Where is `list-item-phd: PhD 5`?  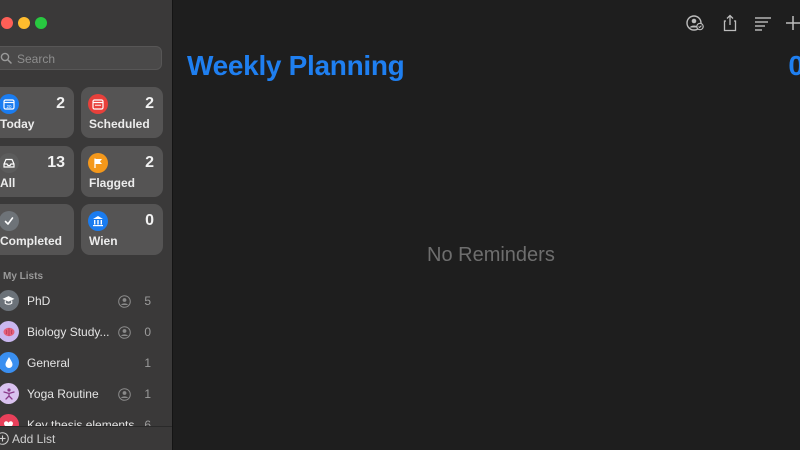 list-item-phd: PhD 5 is located at coordinates (86, 301).